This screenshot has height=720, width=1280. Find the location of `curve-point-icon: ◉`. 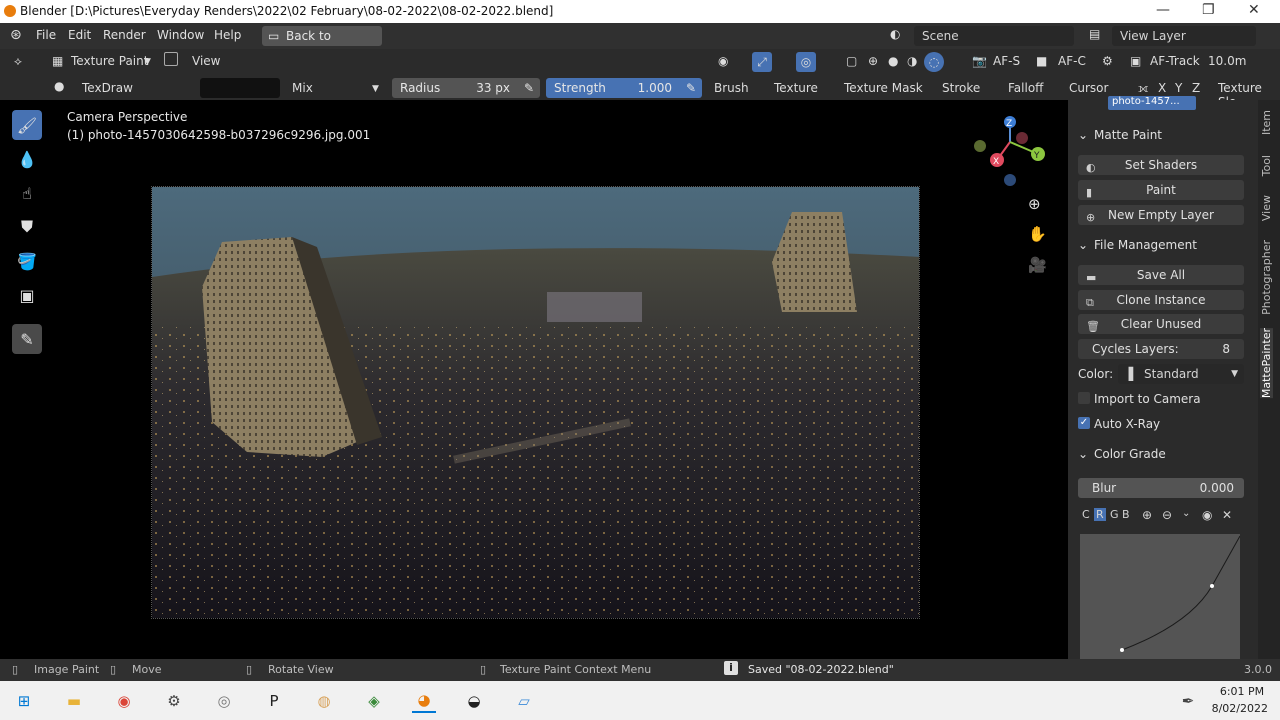

curve-point-icon: ◉ is located at coordinates (1207, 515).